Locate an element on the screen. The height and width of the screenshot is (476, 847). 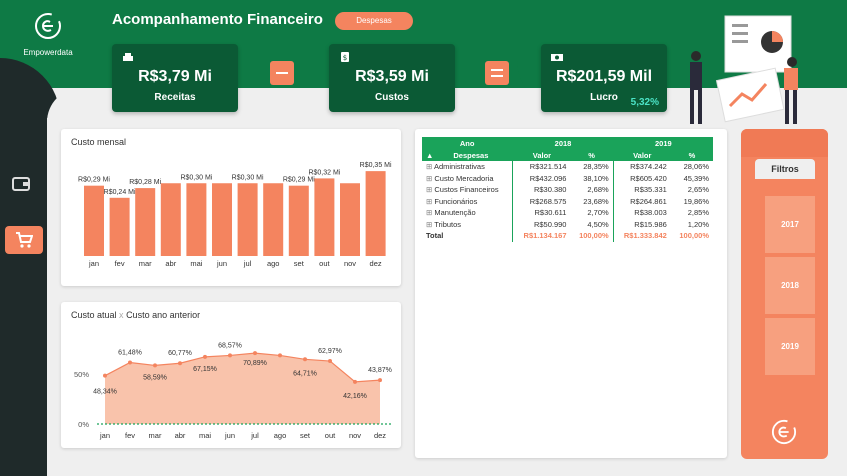
nav-despesas-button is located at coordinates (24, 240).